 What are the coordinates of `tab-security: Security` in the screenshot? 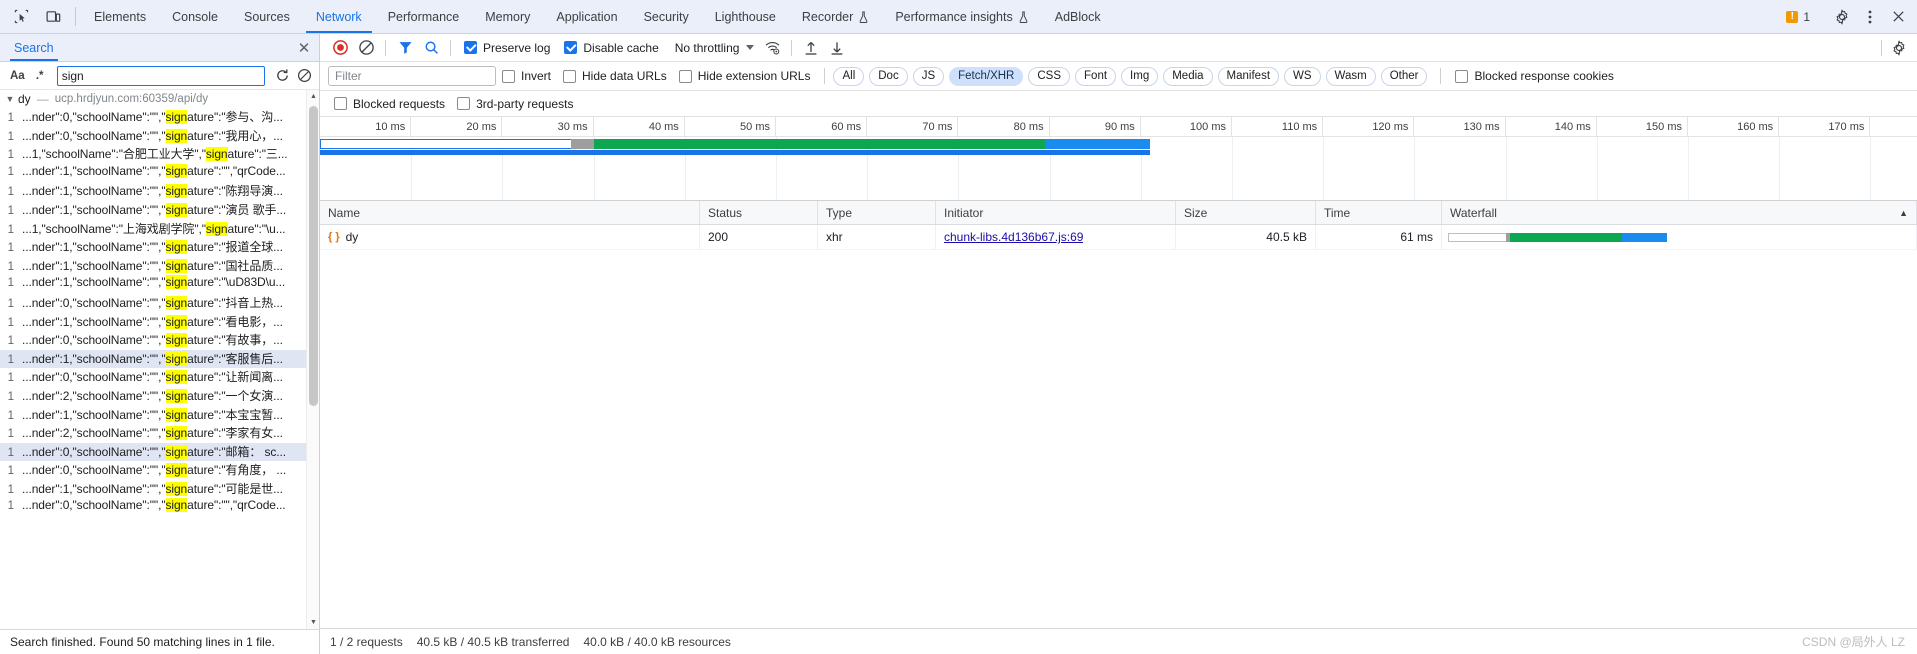 It's located at (666, 16).